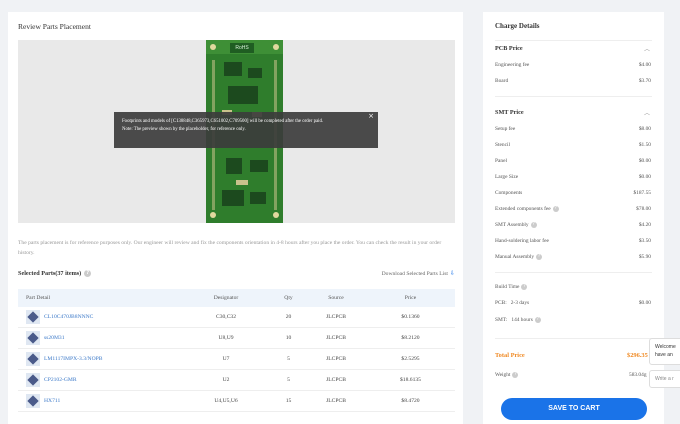  I want to click on price-cell: $2.5295, so click(410, 359).